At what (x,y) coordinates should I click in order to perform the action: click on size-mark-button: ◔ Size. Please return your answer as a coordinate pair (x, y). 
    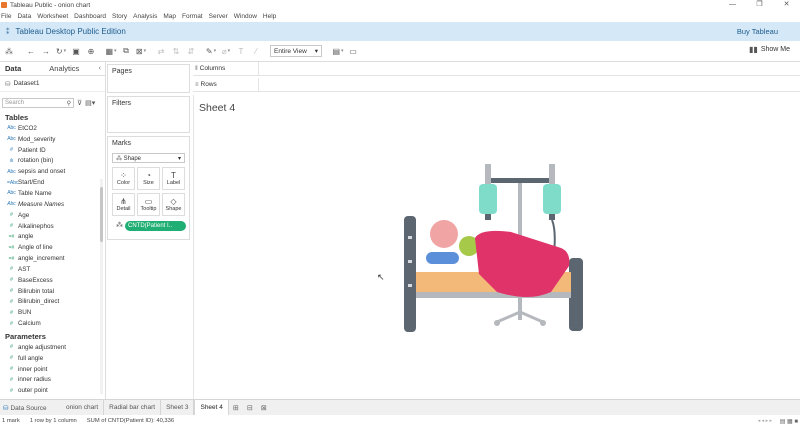
    Looking at the image, I should click on (148, 178).